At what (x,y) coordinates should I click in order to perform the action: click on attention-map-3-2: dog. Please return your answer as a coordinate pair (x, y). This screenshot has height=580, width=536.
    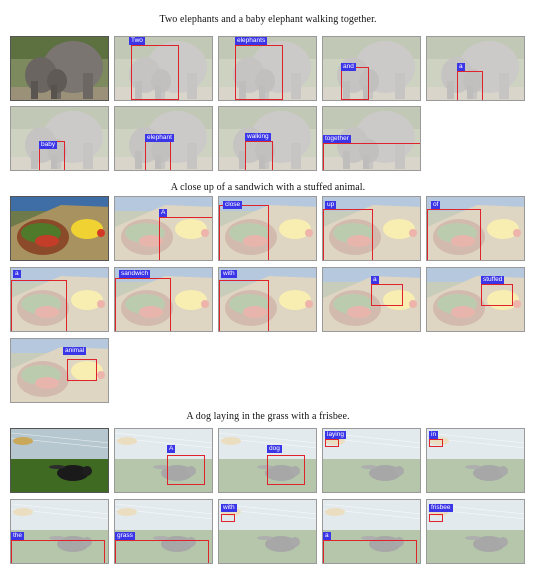
    Looking at the image, I should click on (267, 460).